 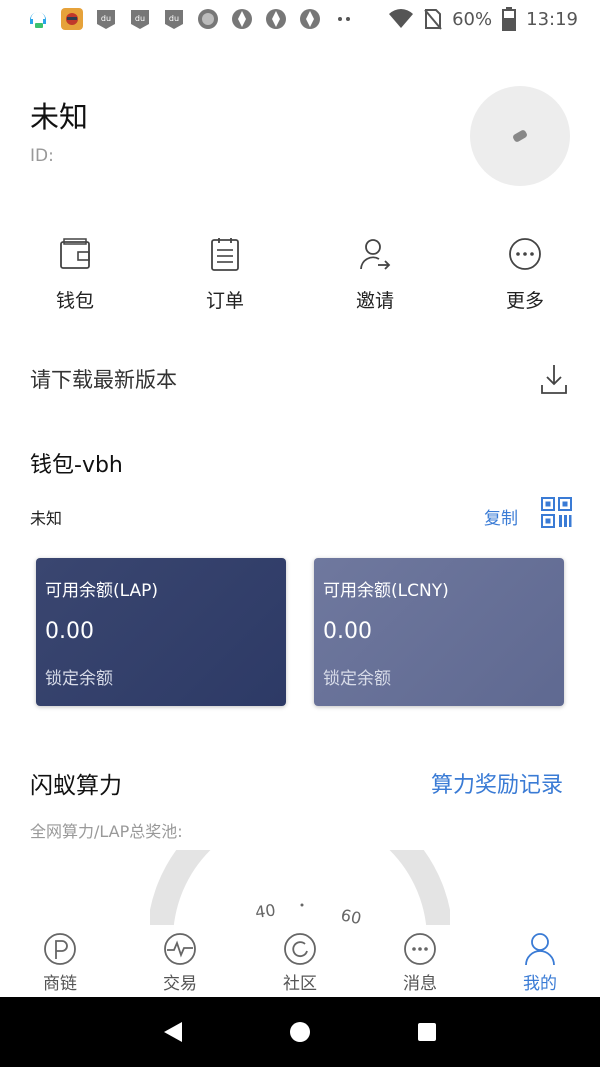 I want to click on tab-community: 社区, so click(x=300, y=961).